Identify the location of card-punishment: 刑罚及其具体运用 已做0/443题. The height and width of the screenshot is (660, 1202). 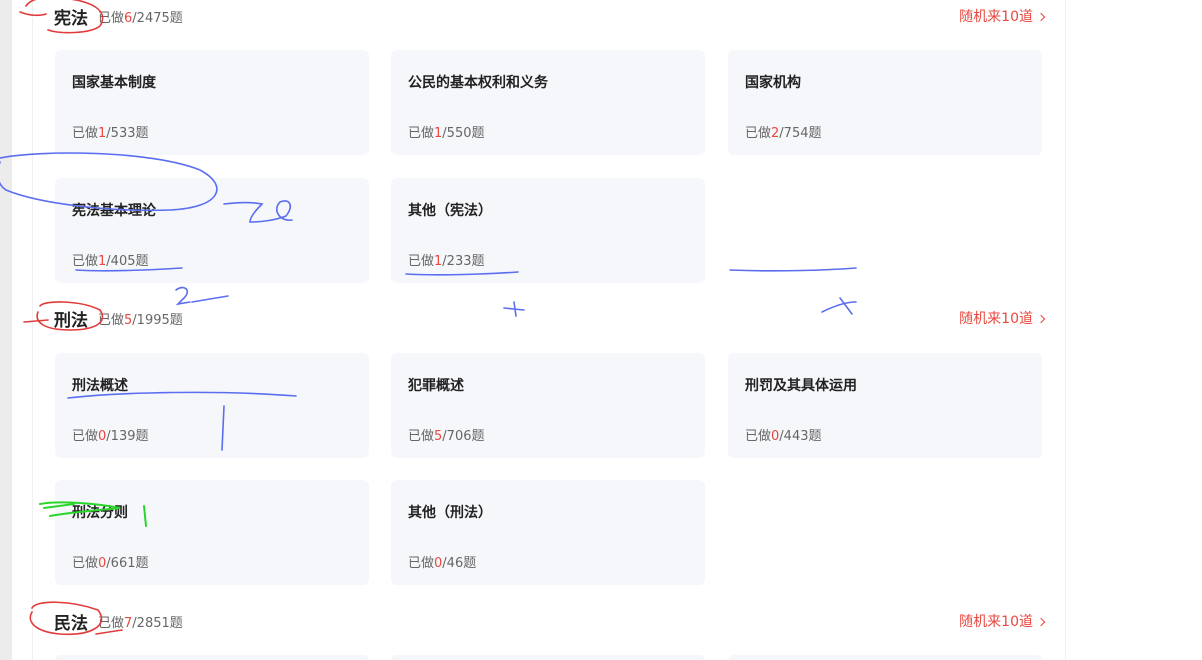
(885, 405).